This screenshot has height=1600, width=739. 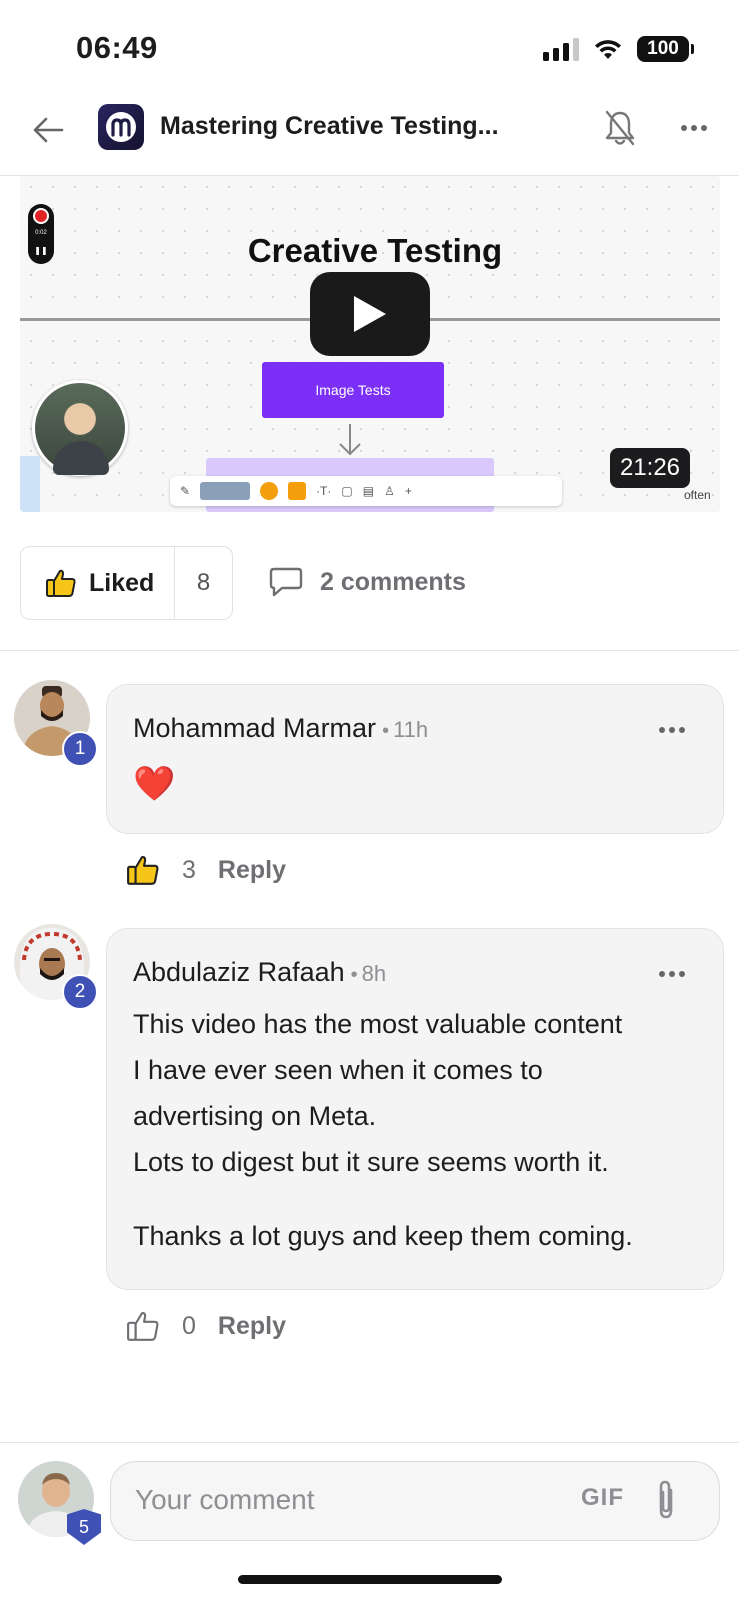 I want to click on comment-author: Mohammad Marmar, so click(x=254, y=728).